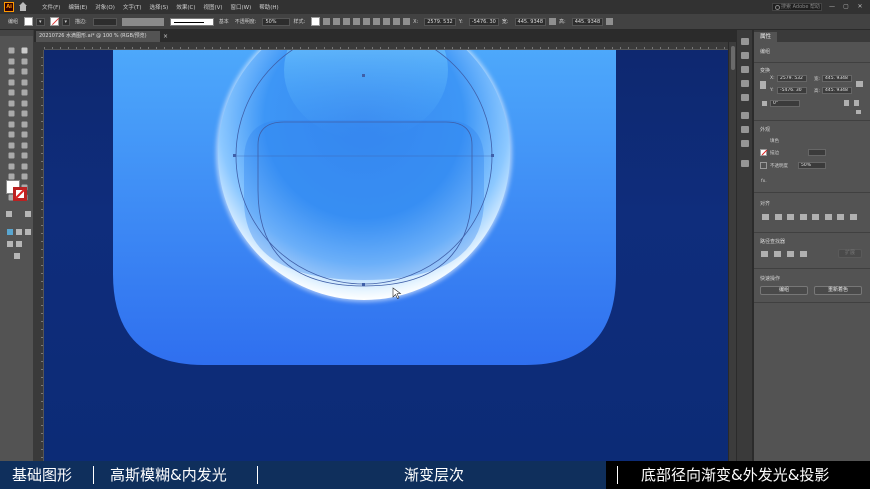 This screenshot has width=870, height=489. I want to click on menu-object: 对象(O), so click(105, 7).